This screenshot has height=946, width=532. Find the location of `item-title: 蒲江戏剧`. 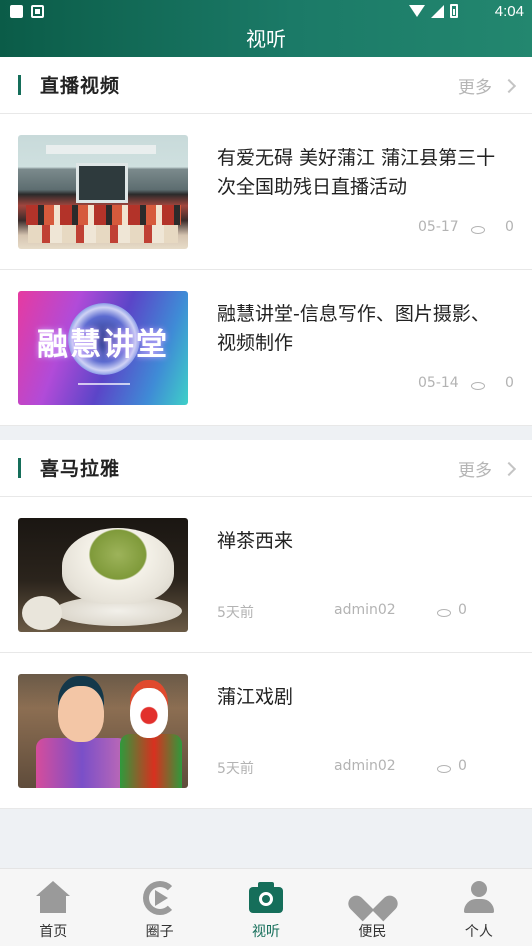

item-title: 蒲江戏剧 is located at coordinates (255, 697).